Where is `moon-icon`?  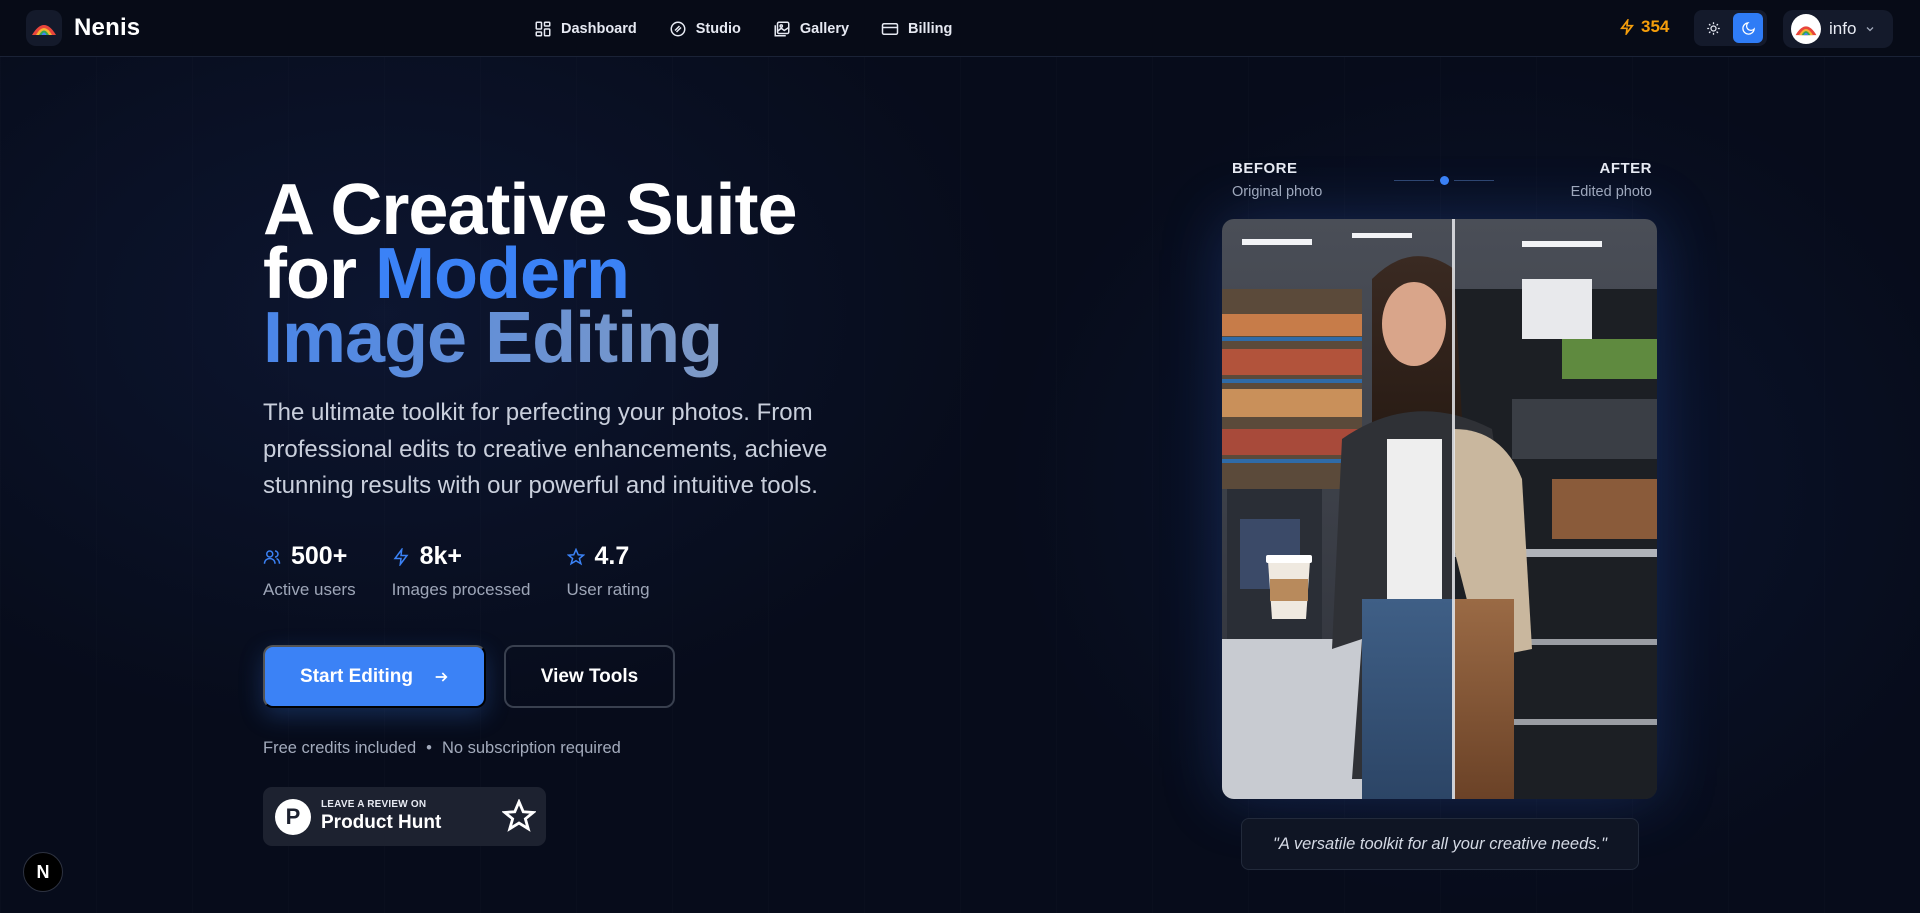 moon-icon is located at coordinates (1748, 28).